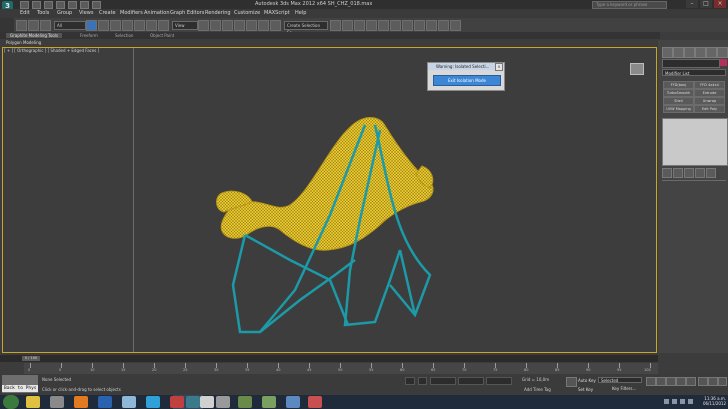  Describe the element at coordinates (203, 25) in the screenshot. I see `pivot-center-icon` at that location.